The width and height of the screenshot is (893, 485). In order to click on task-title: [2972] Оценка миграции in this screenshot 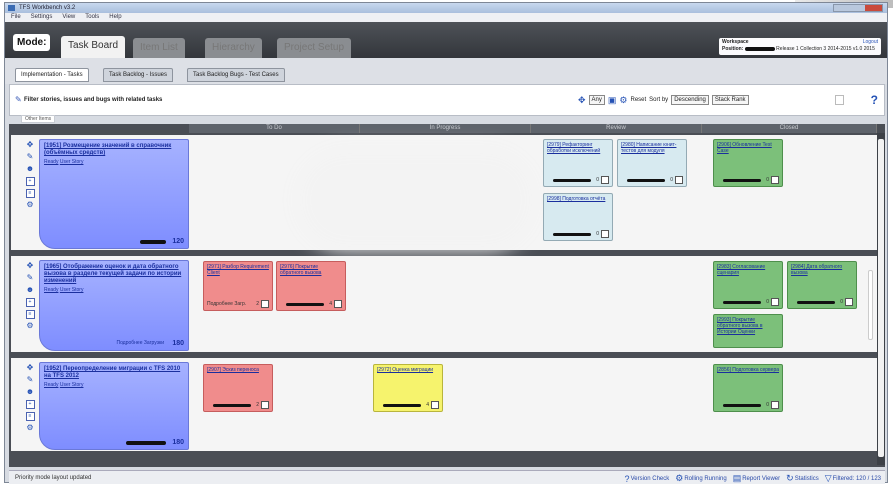, I will do `click(408, 370)`.